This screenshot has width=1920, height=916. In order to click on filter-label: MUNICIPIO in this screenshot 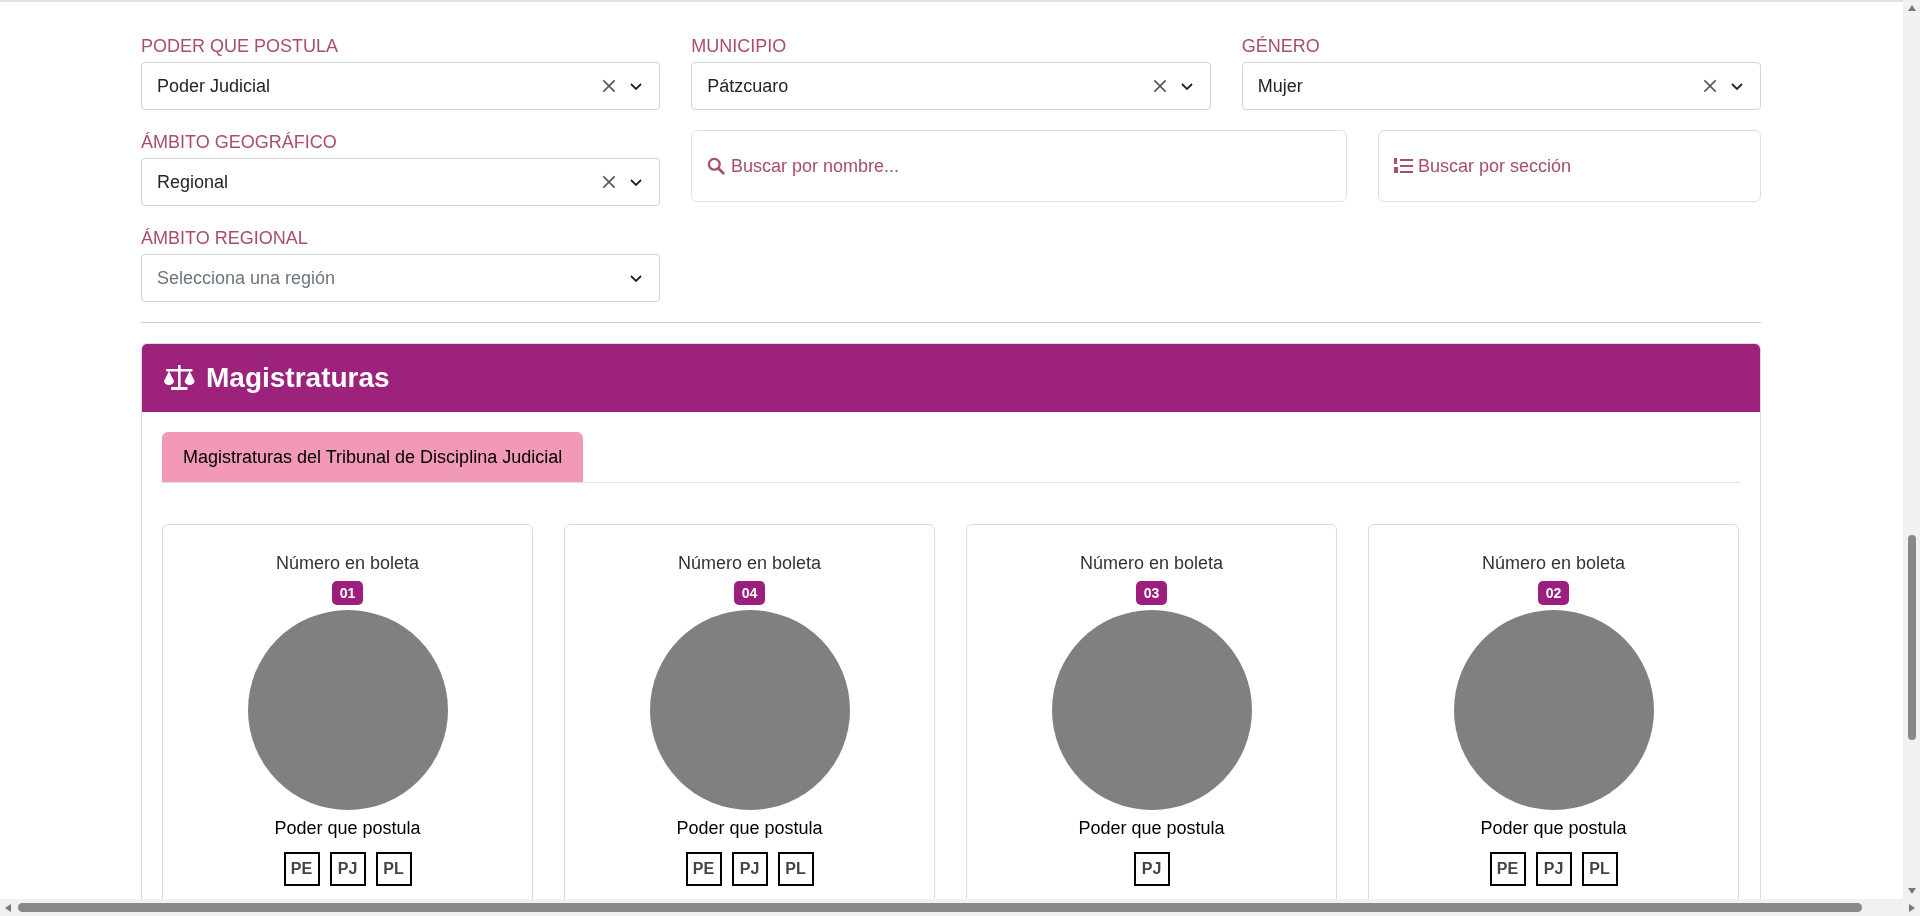, I will do `click(739, 46)`.